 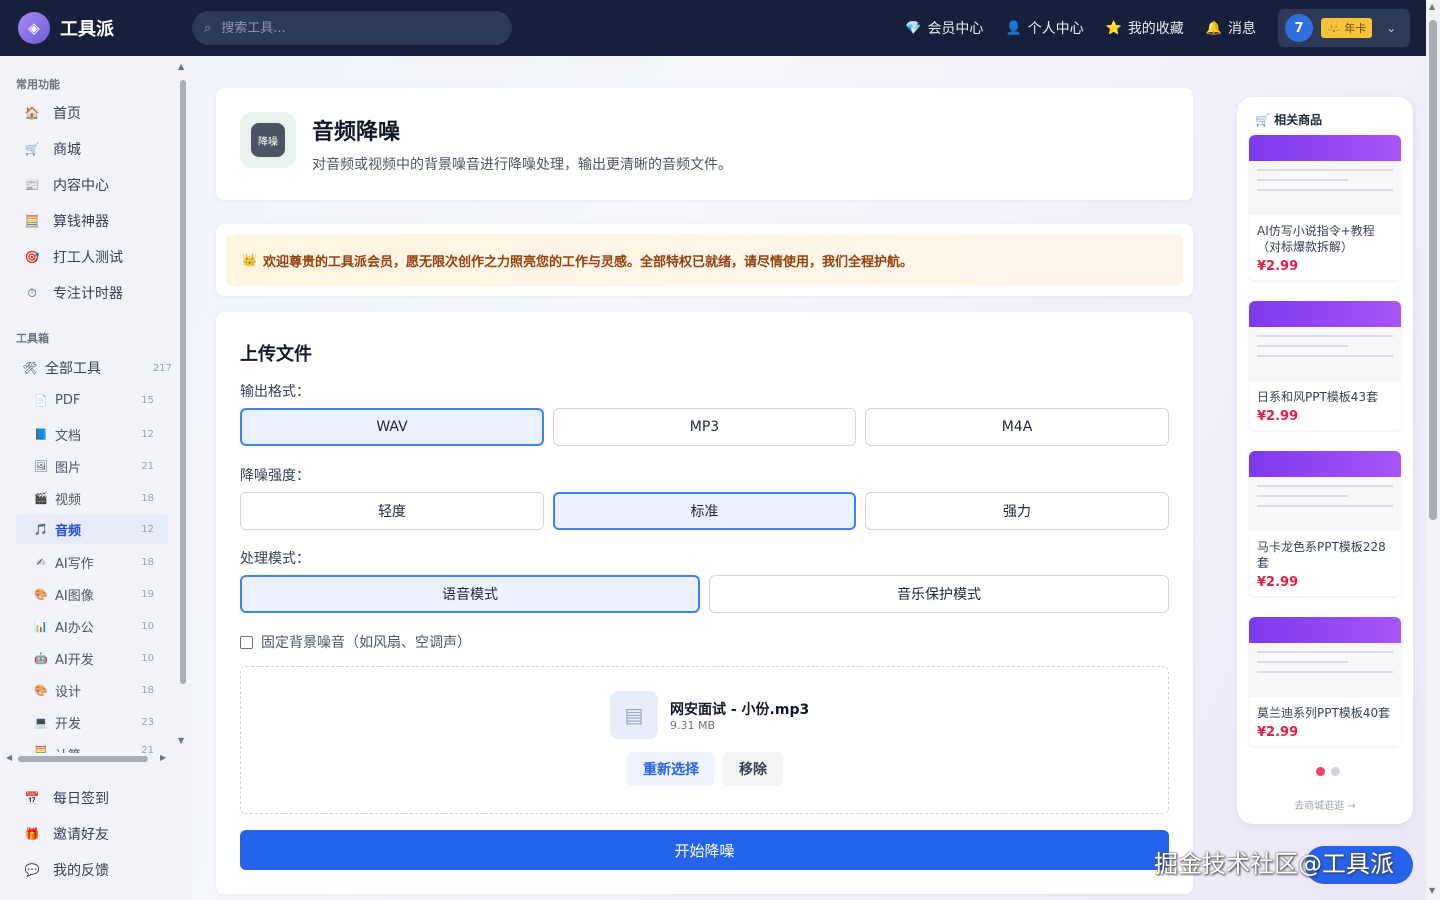 I want to click on scroll-left-icon: ◀, so click(x=9, y=757).